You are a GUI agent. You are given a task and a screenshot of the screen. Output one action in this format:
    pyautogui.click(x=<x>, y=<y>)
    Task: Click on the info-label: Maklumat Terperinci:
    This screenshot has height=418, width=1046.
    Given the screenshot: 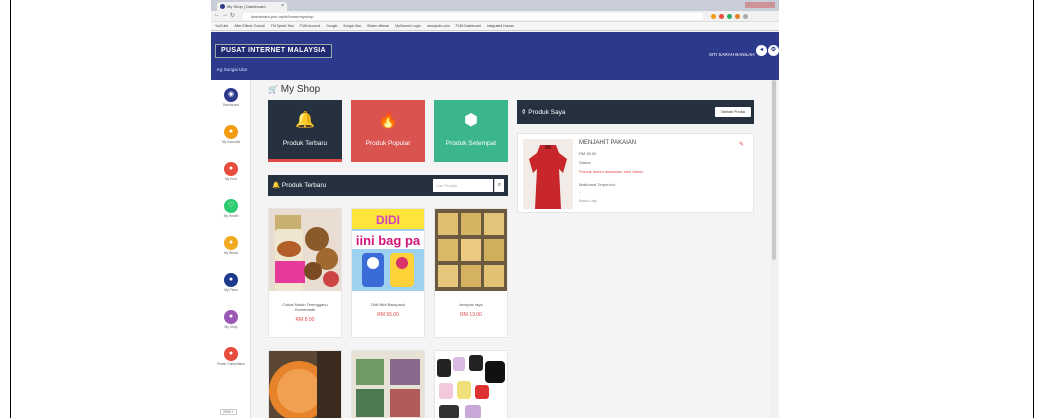 What is the action you would take?
    pyautogui.click(x=597, y=184)
    